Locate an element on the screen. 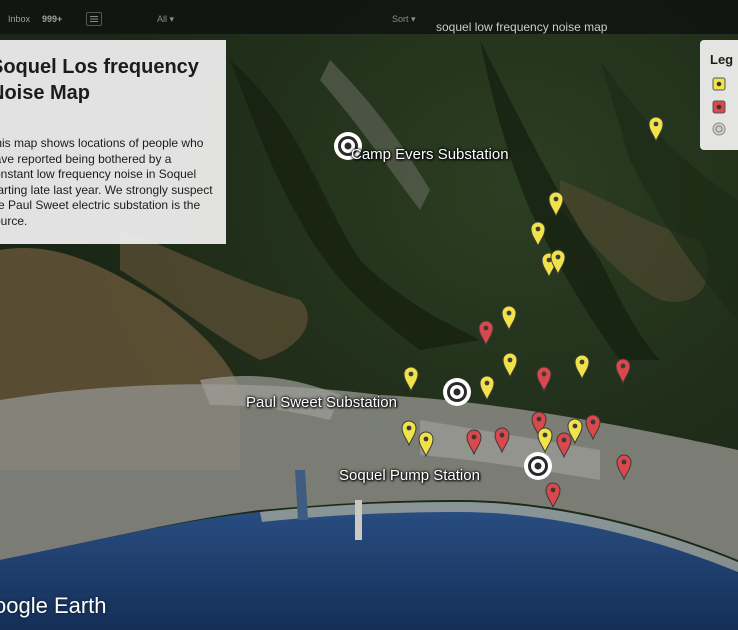 The width and height of the screenshot is (738, 630). google-earth-logo: oogle Earth is located at coordinates (53, 605).